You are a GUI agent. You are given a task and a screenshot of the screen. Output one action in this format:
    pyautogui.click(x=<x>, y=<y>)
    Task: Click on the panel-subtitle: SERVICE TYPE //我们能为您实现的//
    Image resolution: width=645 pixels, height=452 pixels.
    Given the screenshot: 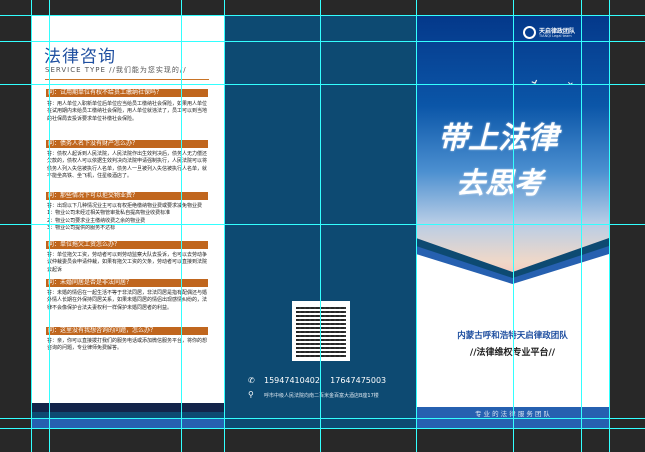 What is the action you would take?
    pyautogui.click(x=116, y=70)
    